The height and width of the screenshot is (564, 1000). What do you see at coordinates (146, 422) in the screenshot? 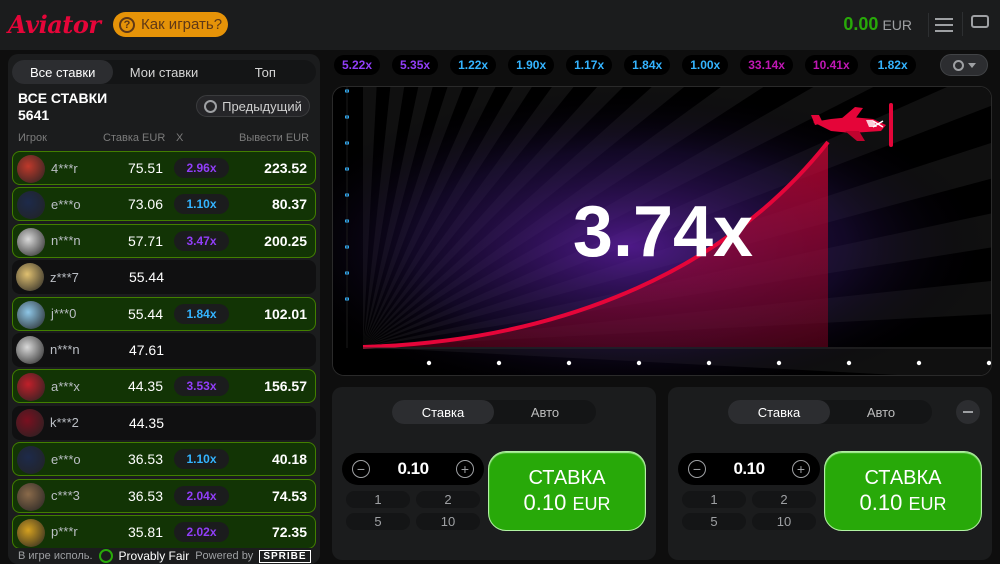
I see `bet-amount: 44.35` at bounding box center [146, 422].